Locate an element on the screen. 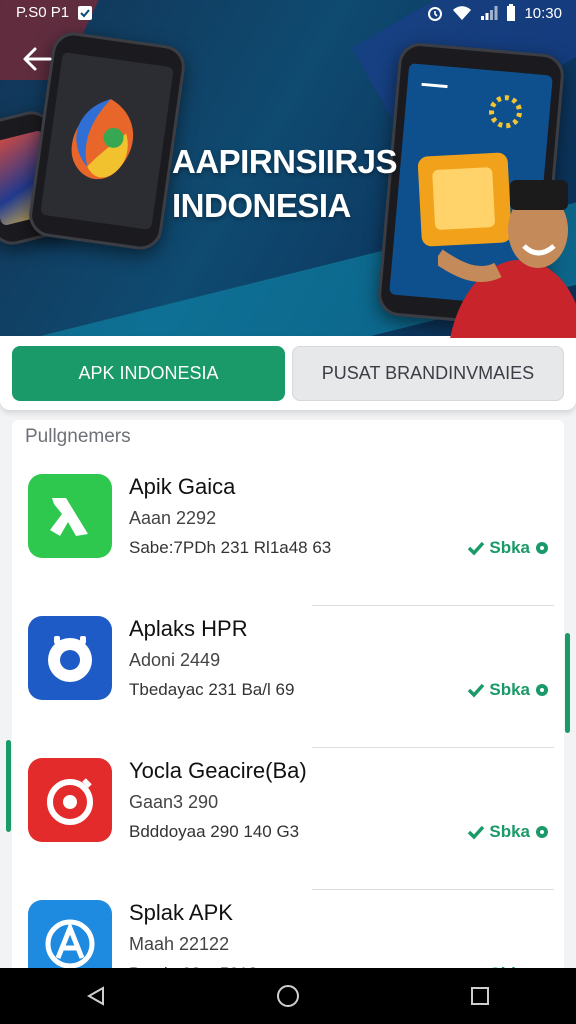  status-bar: P.S0 P1 10:30 is located at coordinates (288, 13).